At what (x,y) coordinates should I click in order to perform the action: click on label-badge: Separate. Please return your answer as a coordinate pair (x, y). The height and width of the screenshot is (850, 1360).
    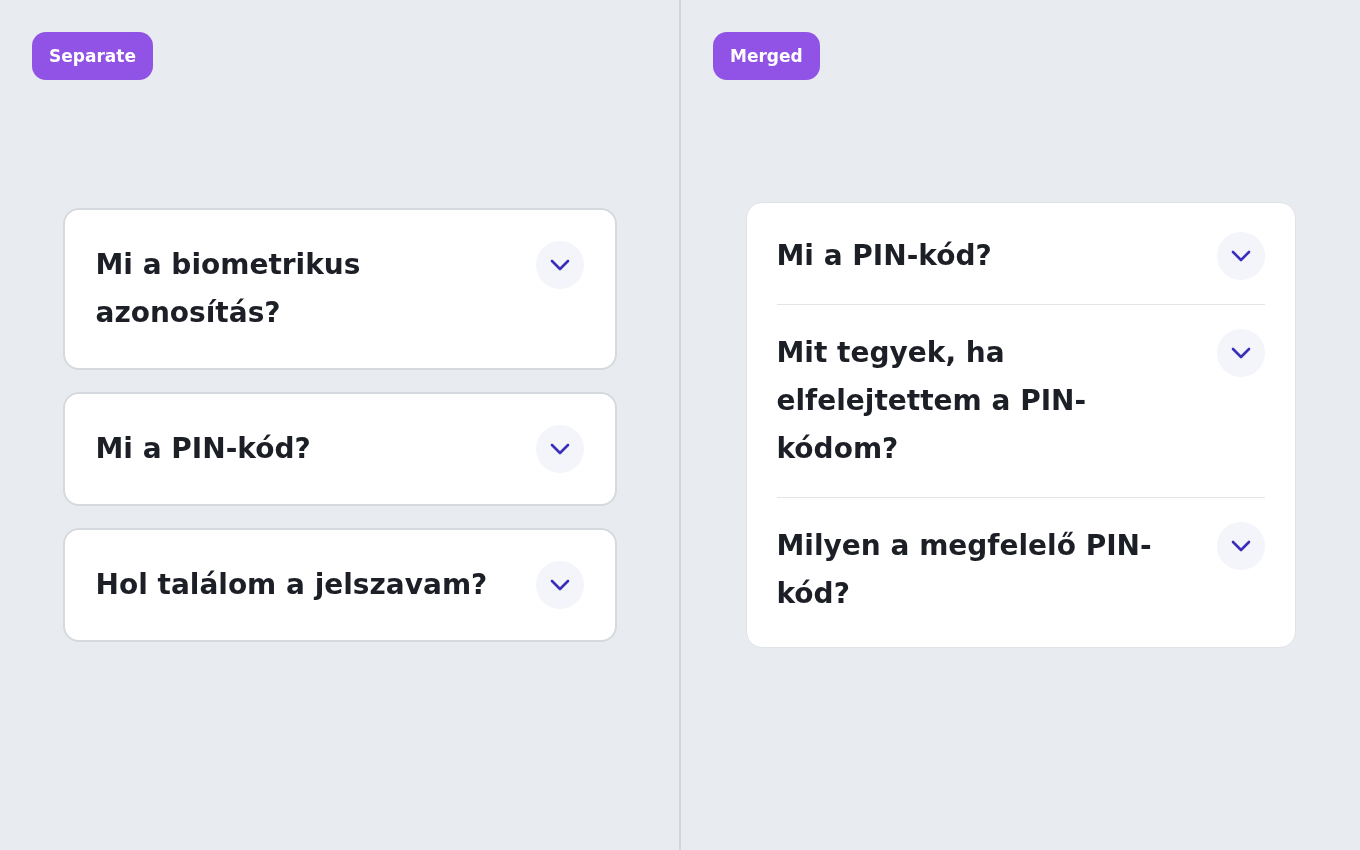
    Looking at the image, I should click on (92, 56).